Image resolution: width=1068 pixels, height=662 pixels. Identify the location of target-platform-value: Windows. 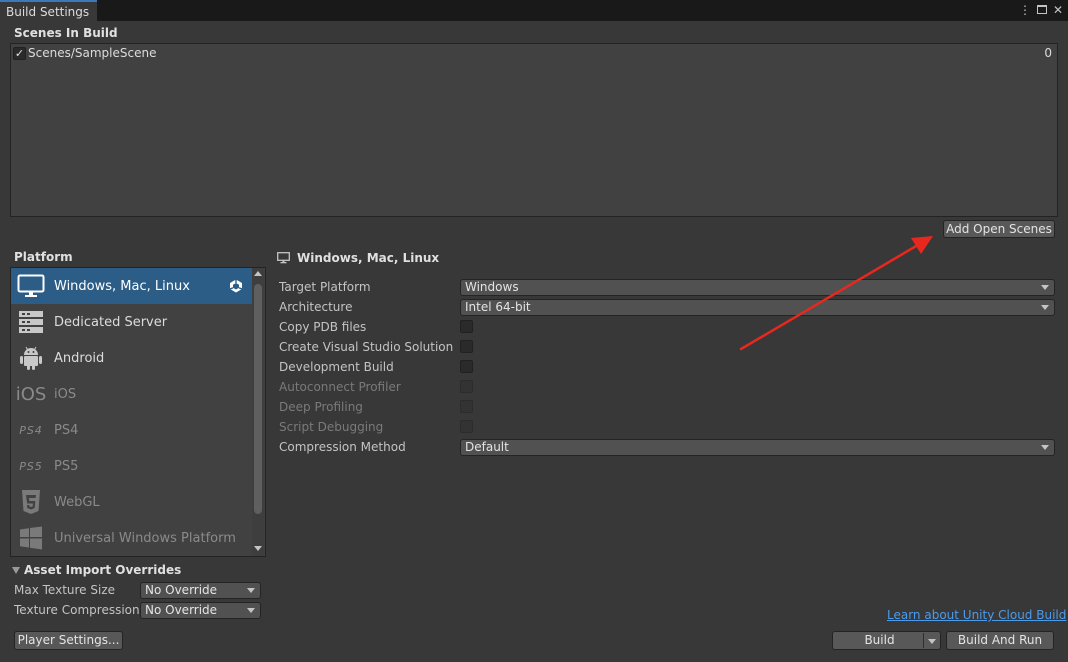
(492, 287).